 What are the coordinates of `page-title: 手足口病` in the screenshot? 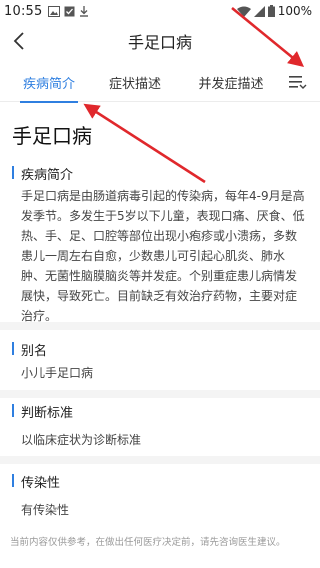 It's located at (159, 42).